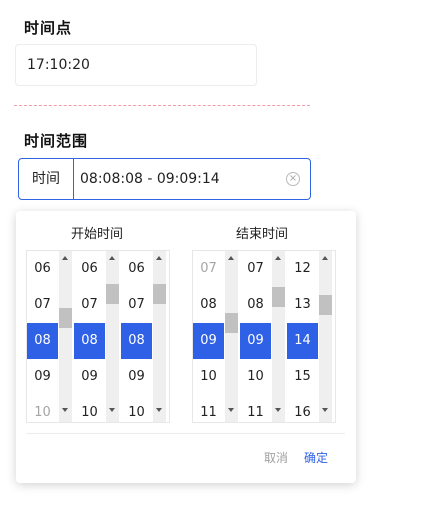  I want to click on end-minute-column: 07 08 09 10 11, so click(263, 336).